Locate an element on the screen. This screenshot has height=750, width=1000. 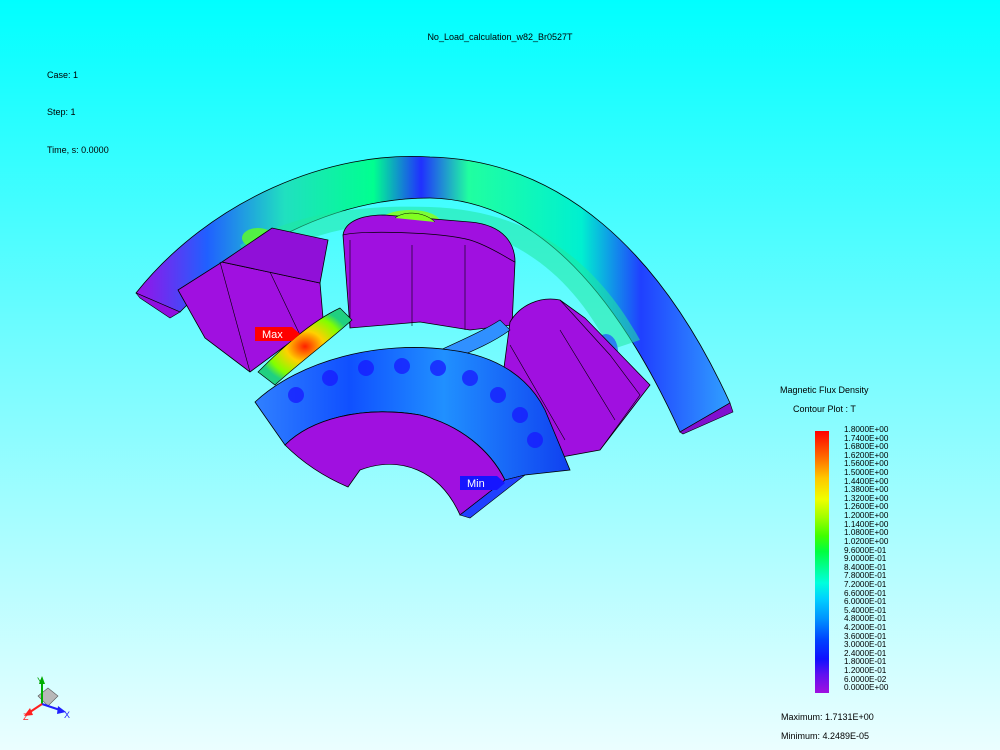
max-marker-label: Max is located at coordinates (272, 335).